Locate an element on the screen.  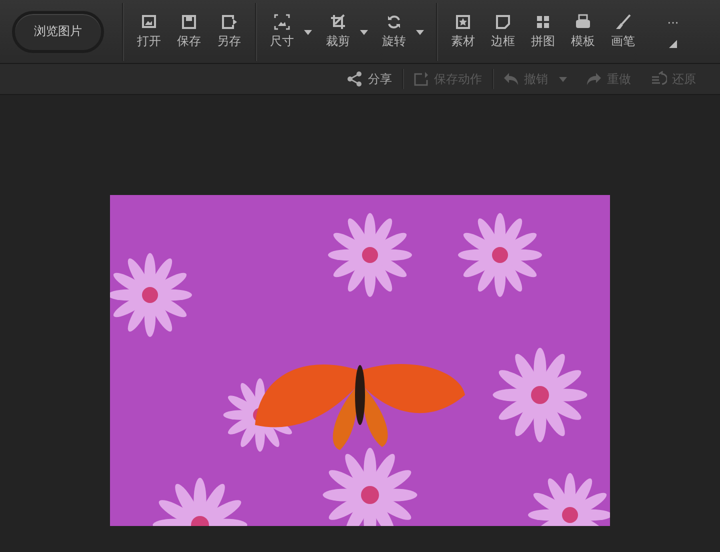
toolbar-button: 素材 is located at coordinates (463, 32).